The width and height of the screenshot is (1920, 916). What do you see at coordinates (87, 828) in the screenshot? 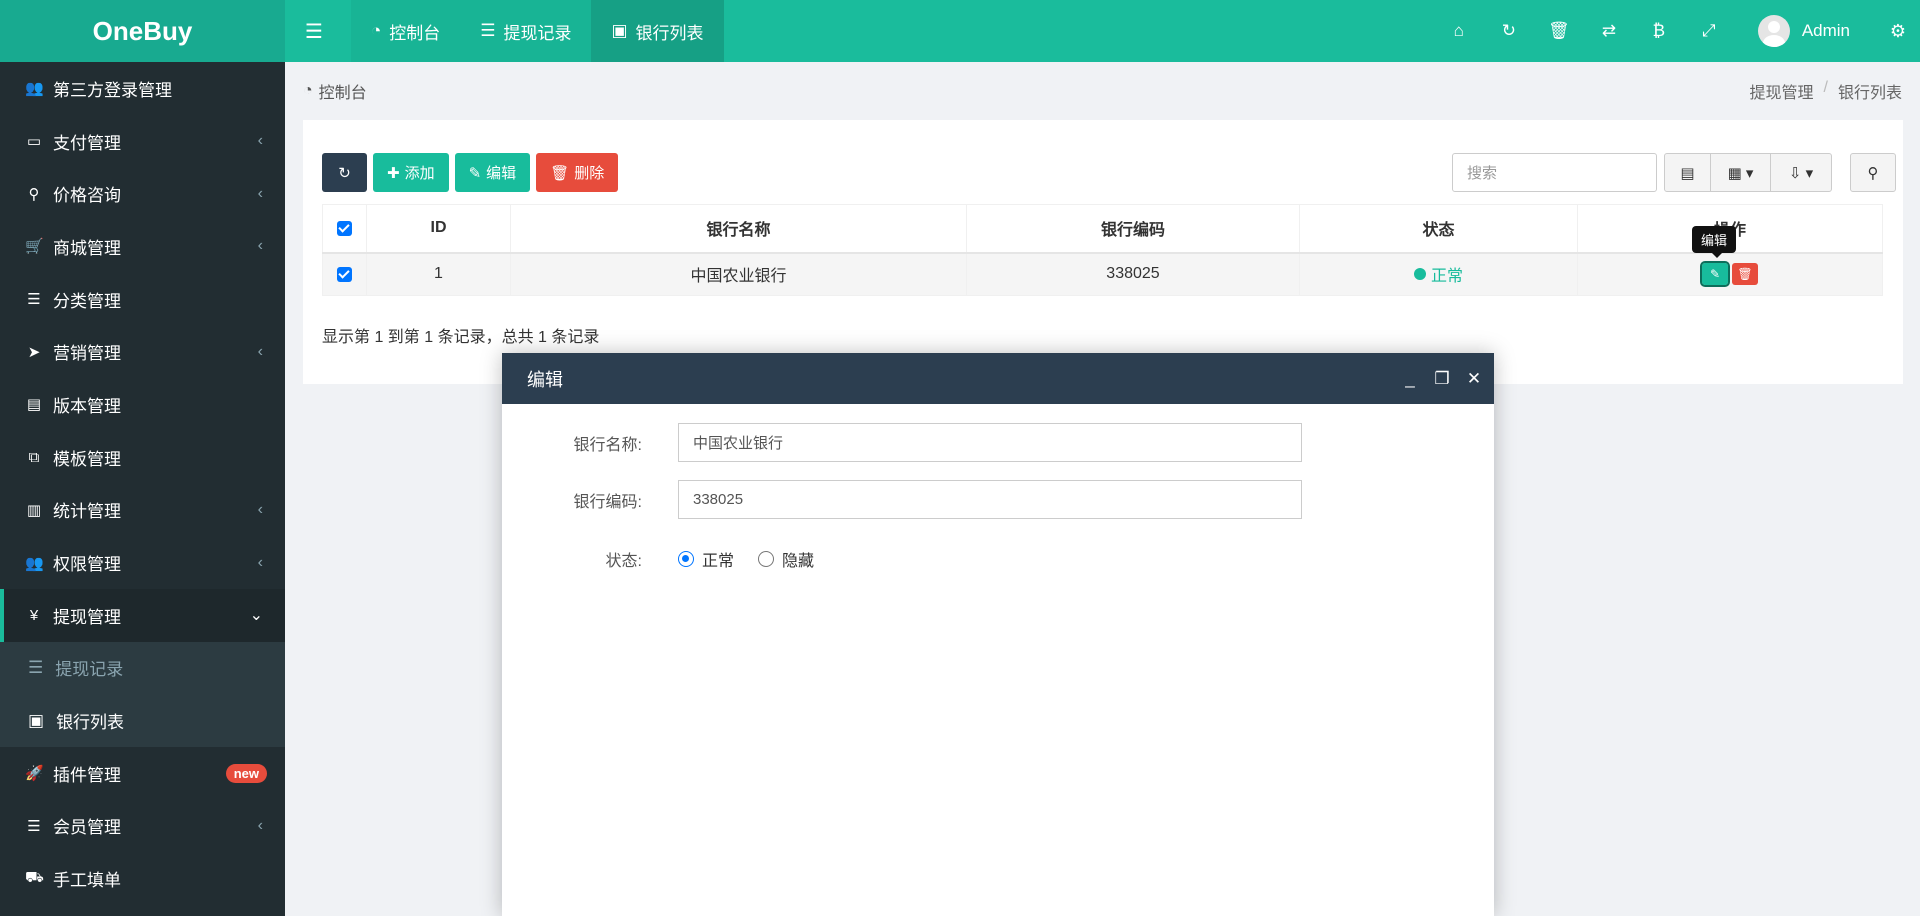
I see `sidebar-item-label: 会员管理` at bounding box center [87, 828].